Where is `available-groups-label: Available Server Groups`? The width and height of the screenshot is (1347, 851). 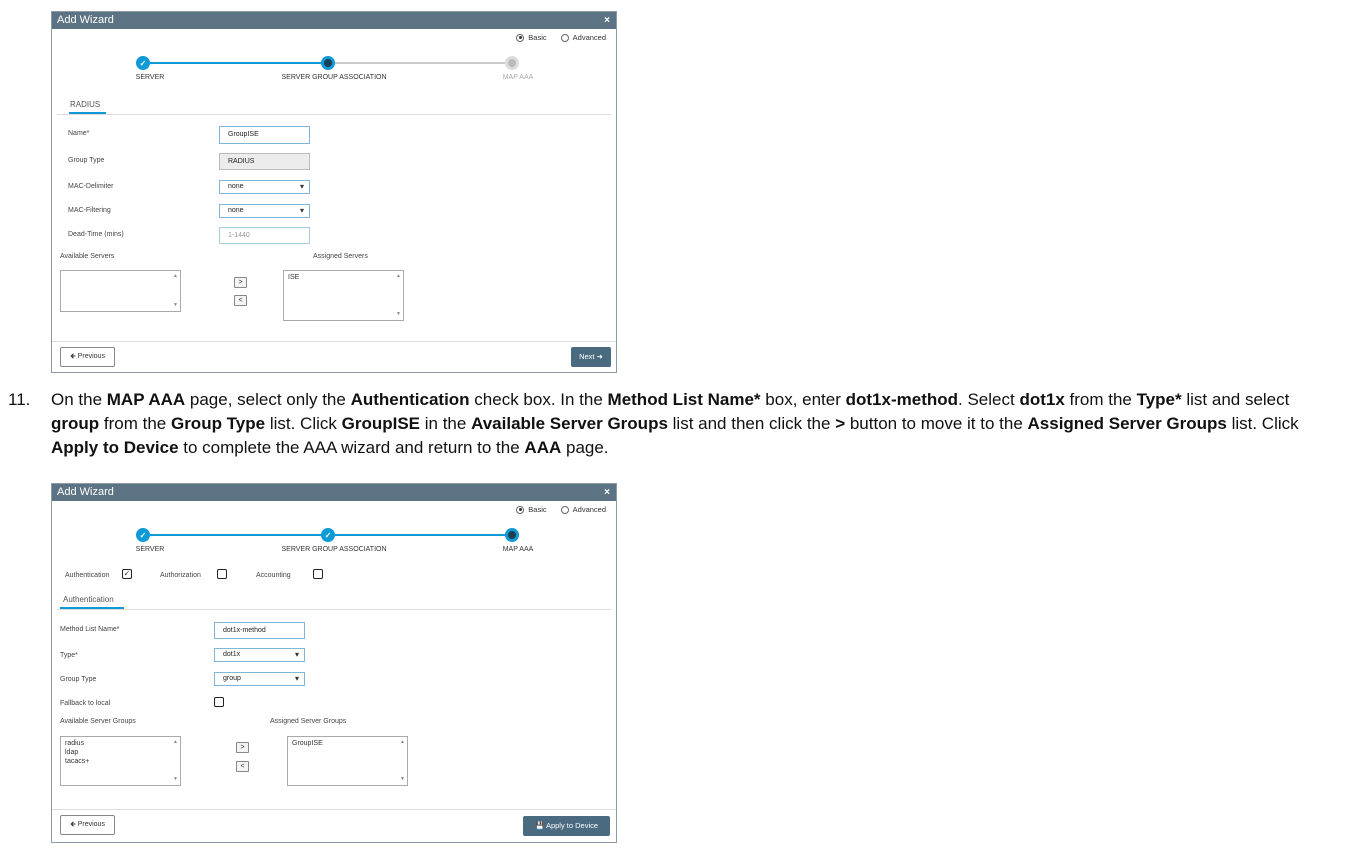 available-groups-label: Available Server Groups is located at coordinates (98, 721).